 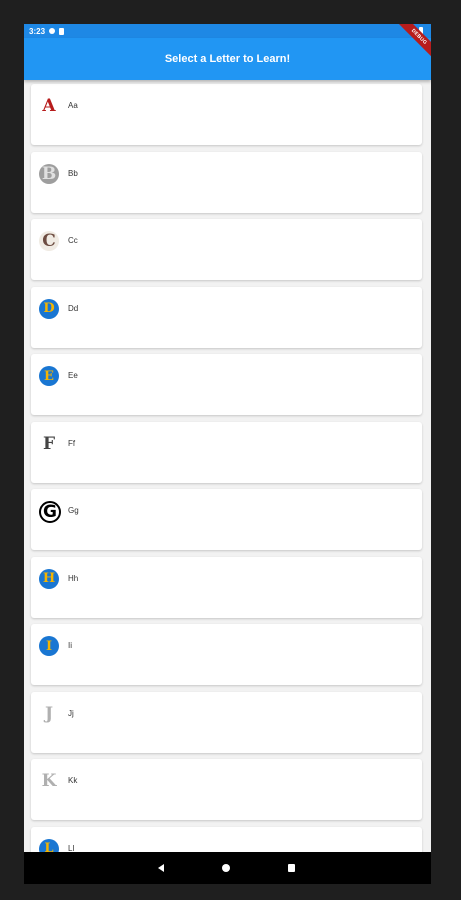 I want to click on letter-card-bb: B Bb, so click(x=226, y=182).